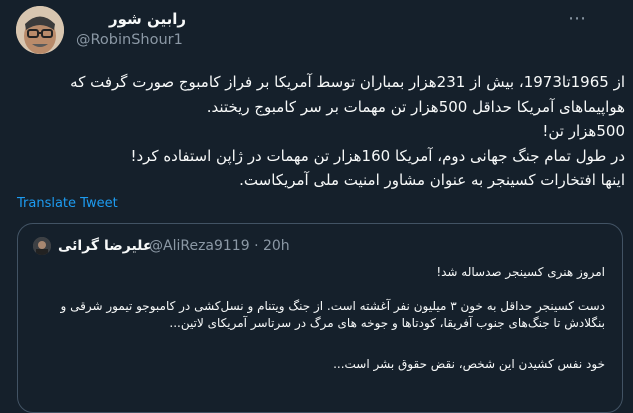 This screenshot has width=633, height=413. Describe the element at coordinates (147, 19) in the screenshot. I see `author-name: رابین شور` at that location.